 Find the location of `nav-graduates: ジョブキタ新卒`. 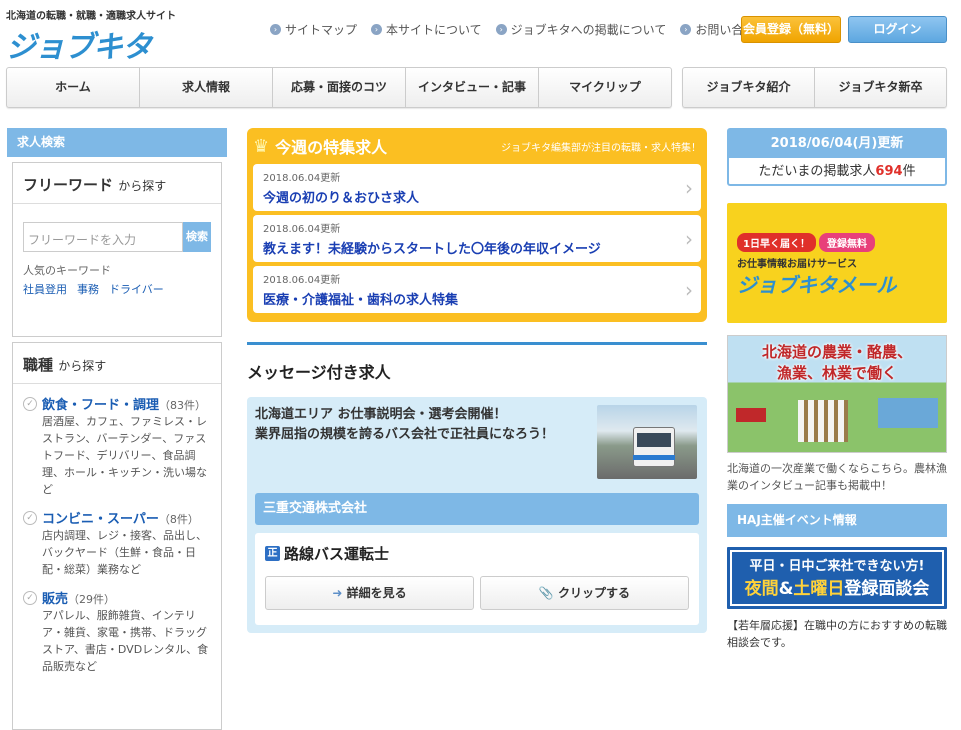

nav-graduates: ジョブキタ新卒 is located at coordinates (880, 87).